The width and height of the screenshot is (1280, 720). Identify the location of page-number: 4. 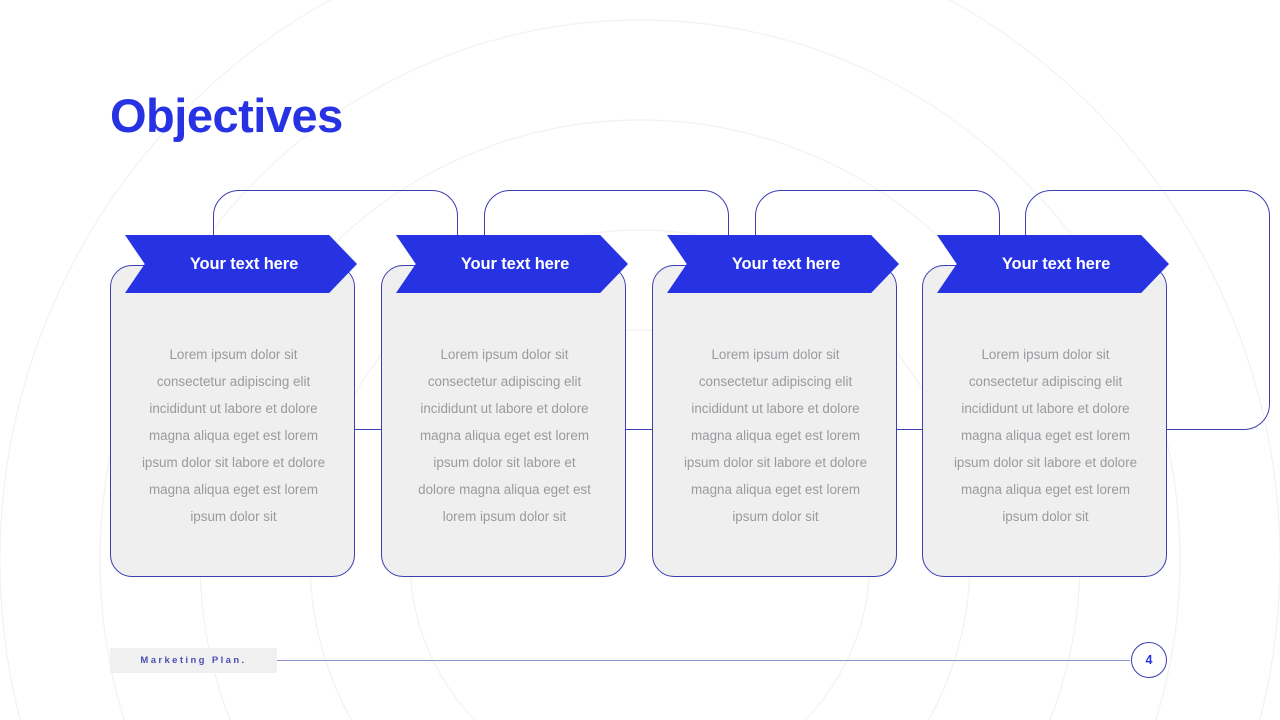
(1149, 660).